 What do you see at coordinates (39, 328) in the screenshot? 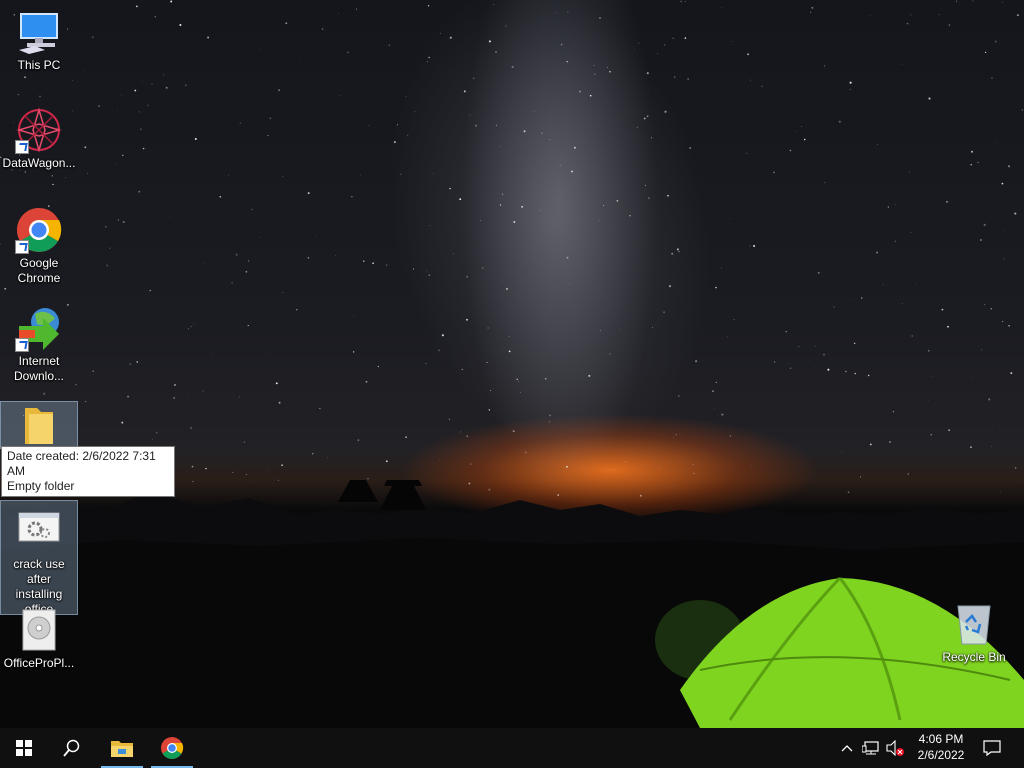
I see `internet-download-manager-icon` at bounding box center [39, 328].